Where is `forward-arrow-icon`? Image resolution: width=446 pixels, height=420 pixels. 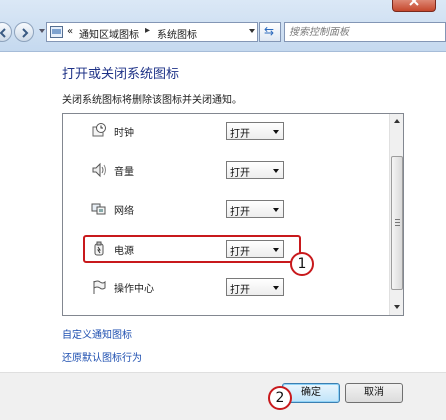
forward-arrow-icon is located at coordinates (25, 33).